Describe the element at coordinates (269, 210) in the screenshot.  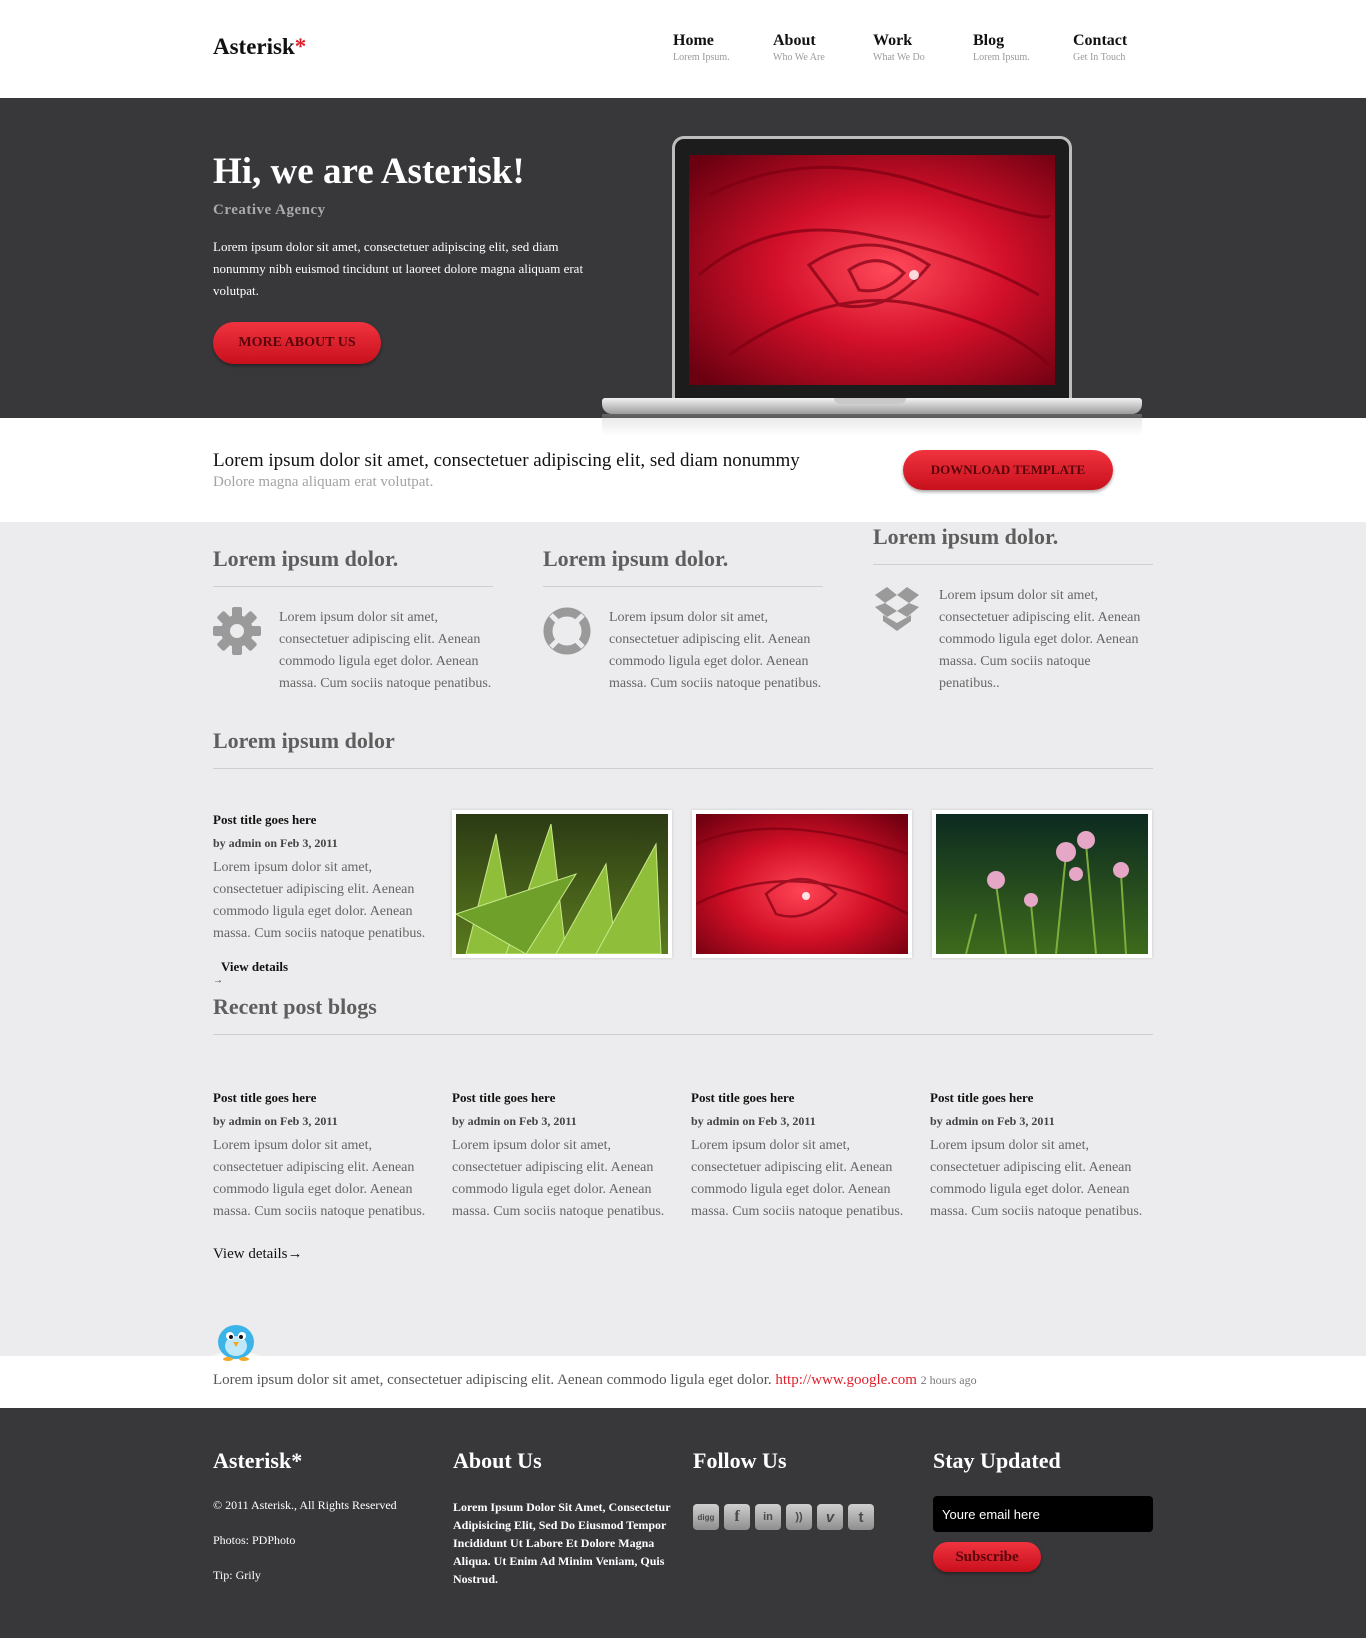
I see `hero-subtitle: Creative Agency` at that location.